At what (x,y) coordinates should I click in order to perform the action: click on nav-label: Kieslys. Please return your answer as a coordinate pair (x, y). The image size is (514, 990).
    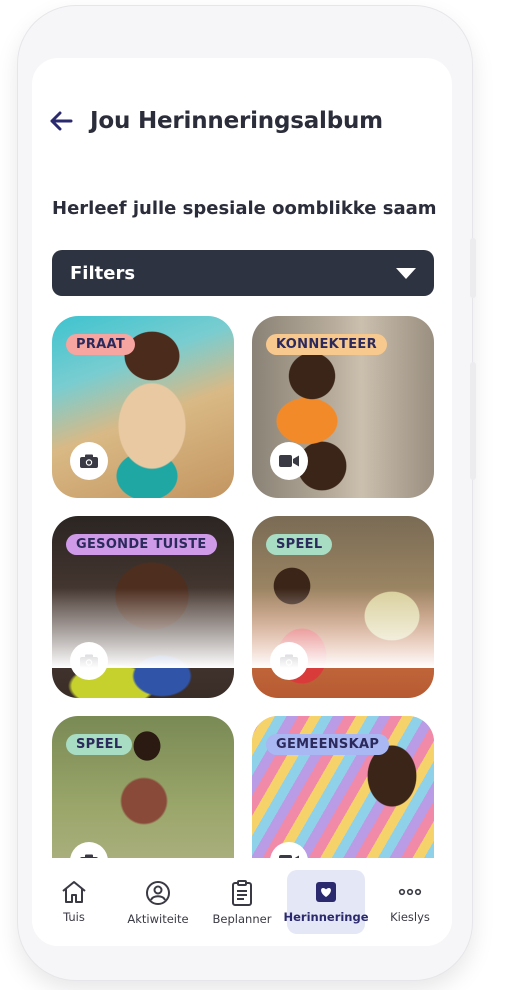
    Looking at the image, I should click on (410, 917).